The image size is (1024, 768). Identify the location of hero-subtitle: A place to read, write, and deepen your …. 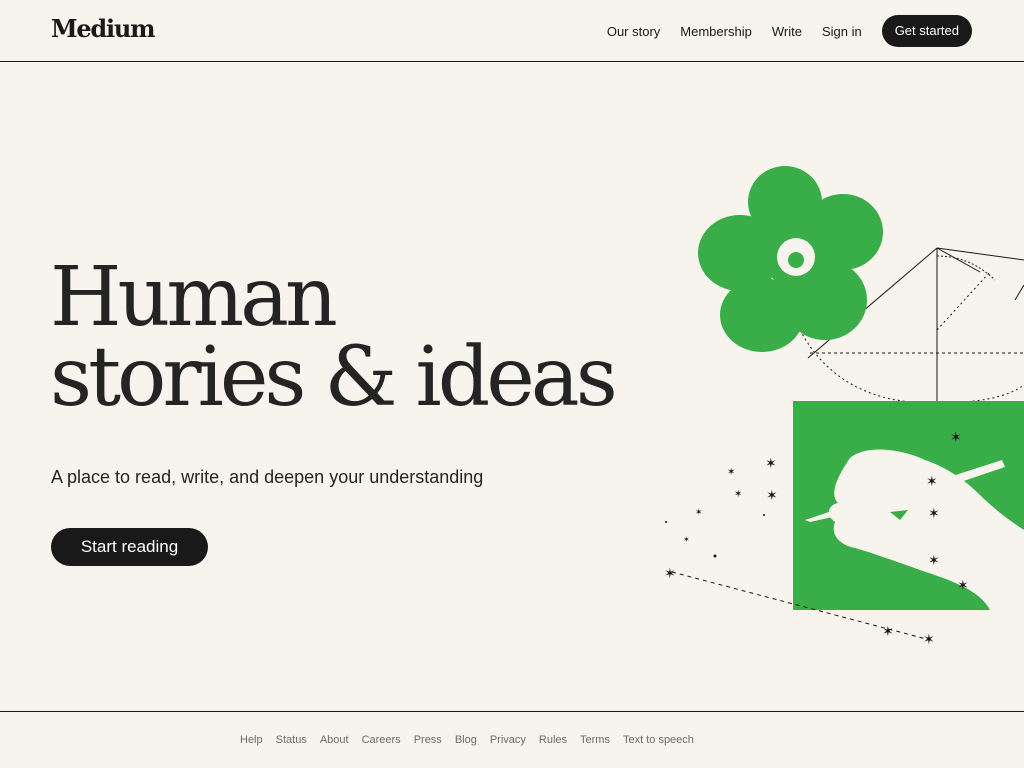
(267, 477).